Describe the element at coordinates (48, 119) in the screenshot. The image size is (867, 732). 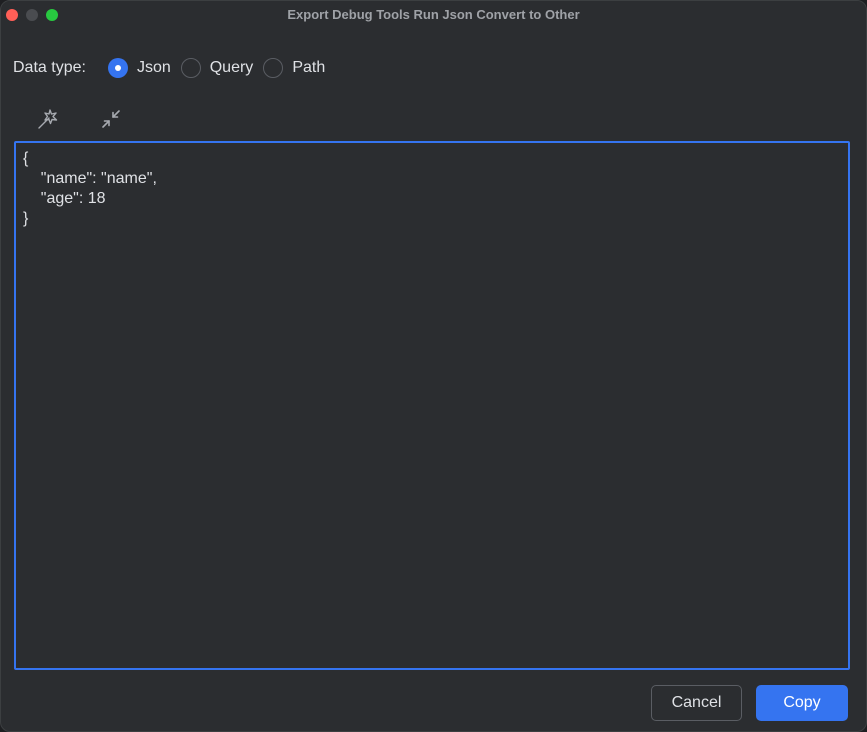
I see `magic-wand-icon` at that location.